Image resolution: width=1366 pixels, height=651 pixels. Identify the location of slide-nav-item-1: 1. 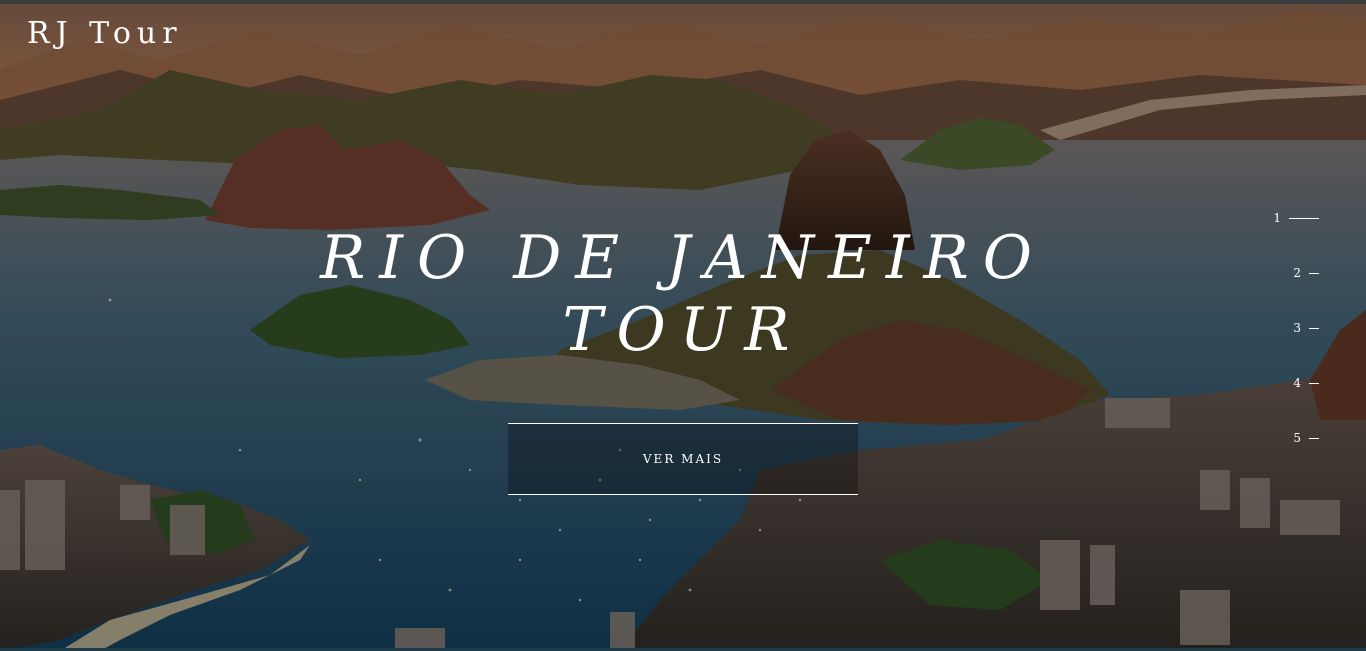
(1296, 218).